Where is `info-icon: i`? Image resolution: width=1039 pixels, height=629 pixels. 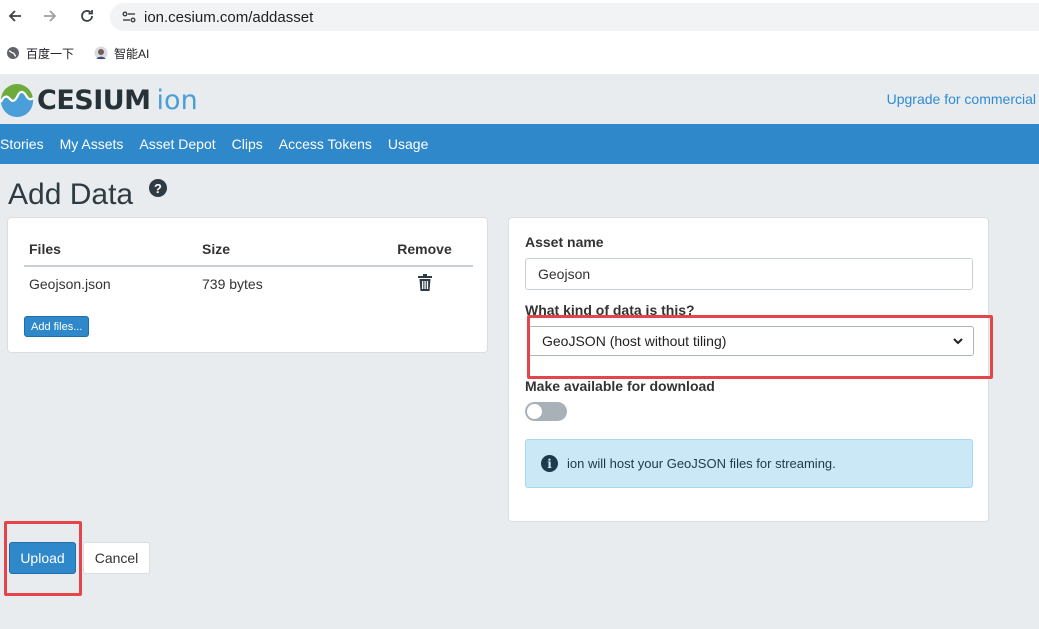 info-icon: i is located at coordinates (549, 463).